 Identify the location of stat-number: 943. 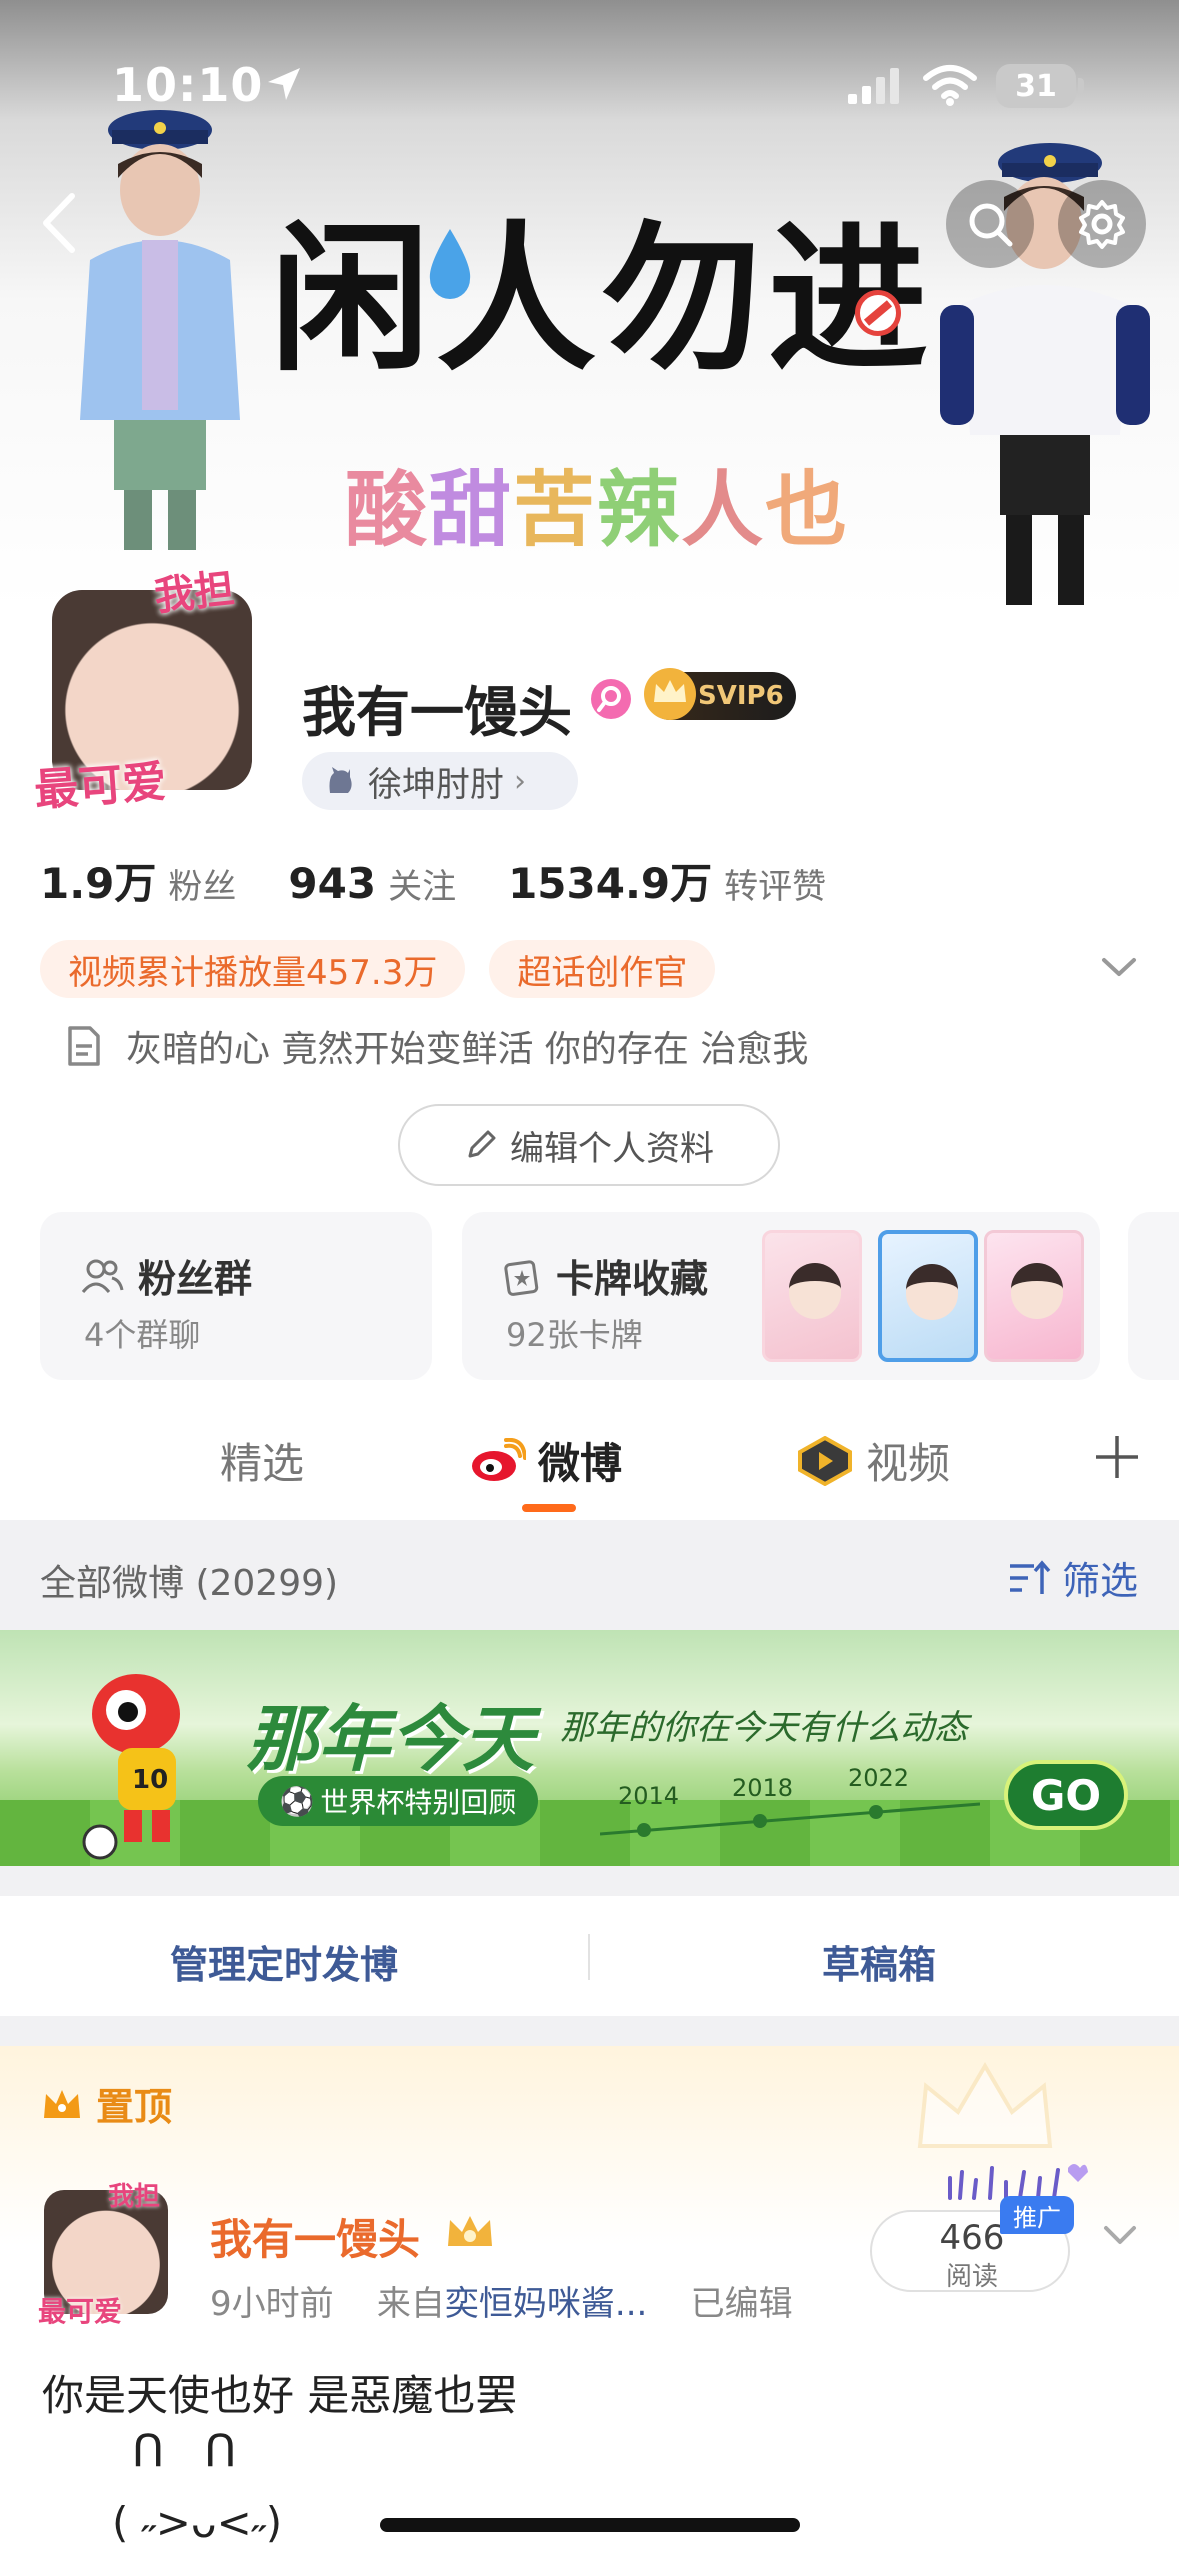
(332, 883).